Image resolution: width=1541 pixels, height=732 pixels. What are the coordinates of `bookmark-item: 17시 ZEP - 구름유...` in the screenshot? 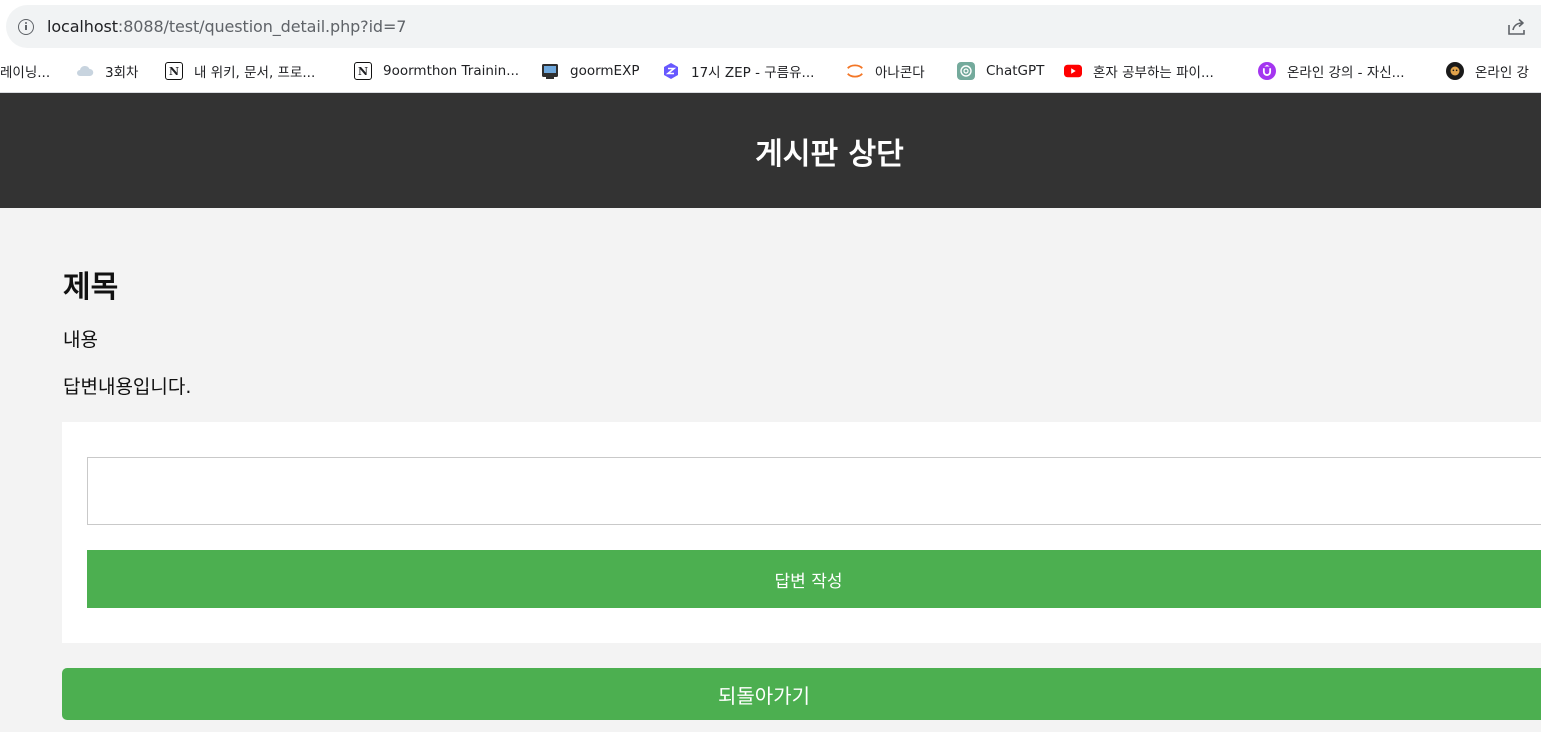 It's located at (738, 71).